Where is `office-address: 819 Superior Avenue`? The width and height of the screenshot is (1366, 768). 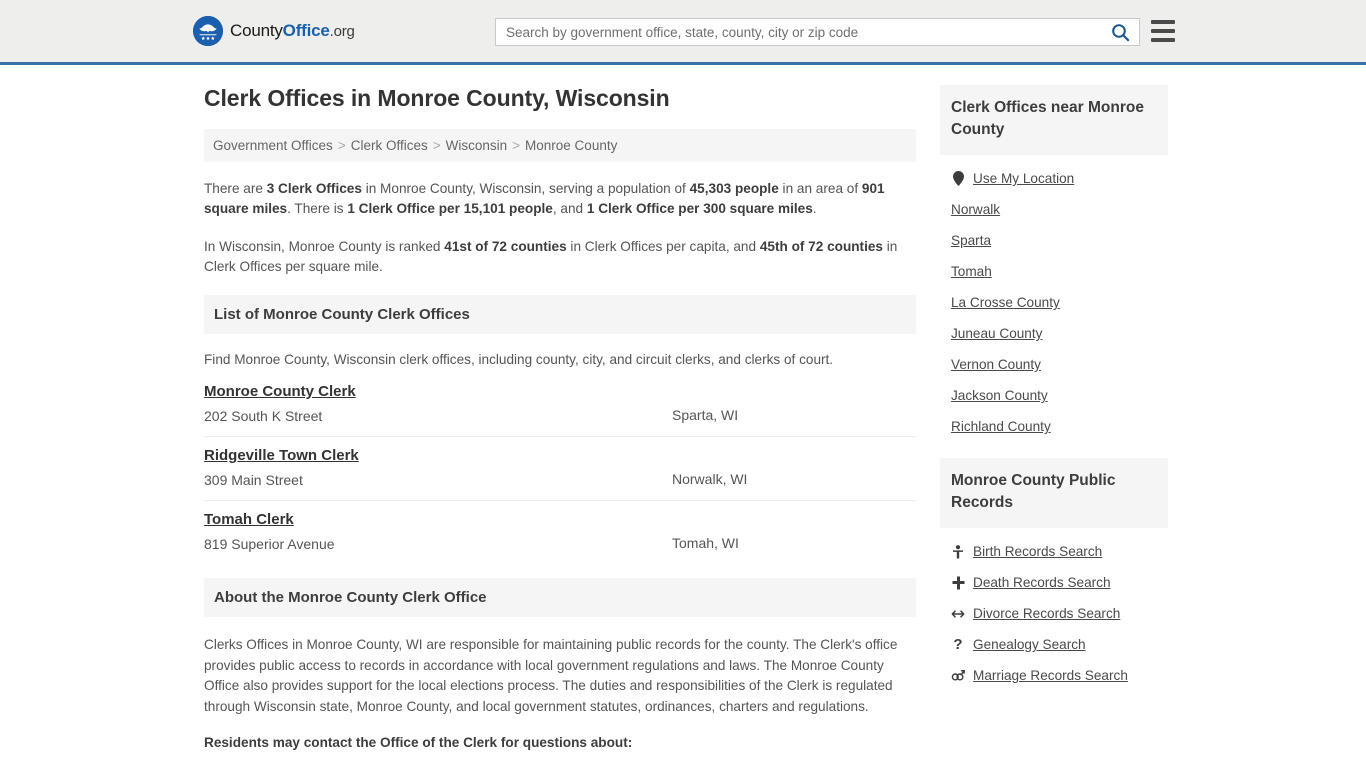 office-address: 819 Superior Avenue is located at coordinates (269, 544).